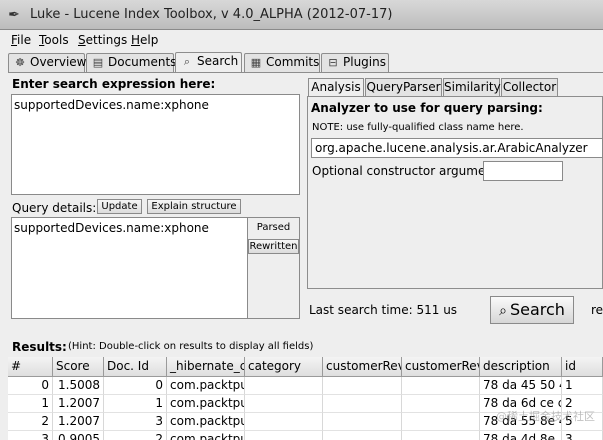 This screenshot has height=440, width=603. I want to click on cell: 78 da 4d 8e, so click(521, 435).